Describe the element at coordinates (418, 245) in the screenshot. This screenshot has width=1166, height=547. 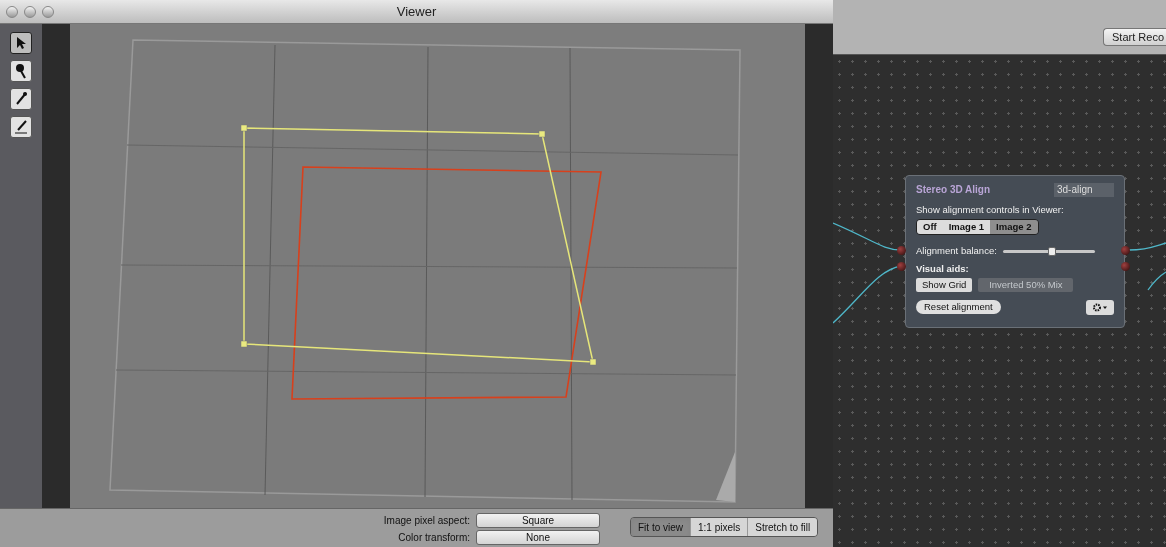
I see `alignment-quad-drawing` at that location.